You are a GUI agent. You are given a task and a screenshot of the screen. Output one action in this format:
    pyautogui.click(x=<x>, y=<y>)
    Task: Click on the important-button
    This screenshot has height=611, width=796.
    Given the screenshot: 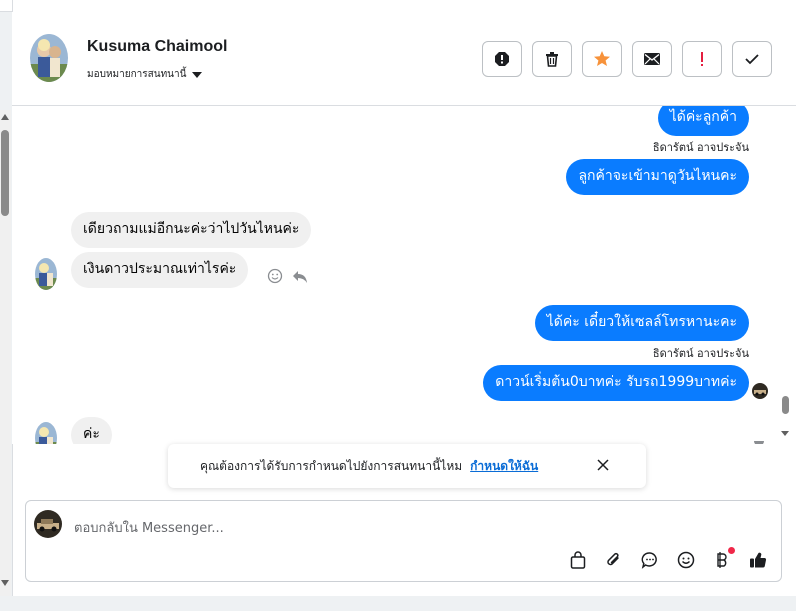 What is the action you would take?
    pyautogui.click(x=702, y=59)
    